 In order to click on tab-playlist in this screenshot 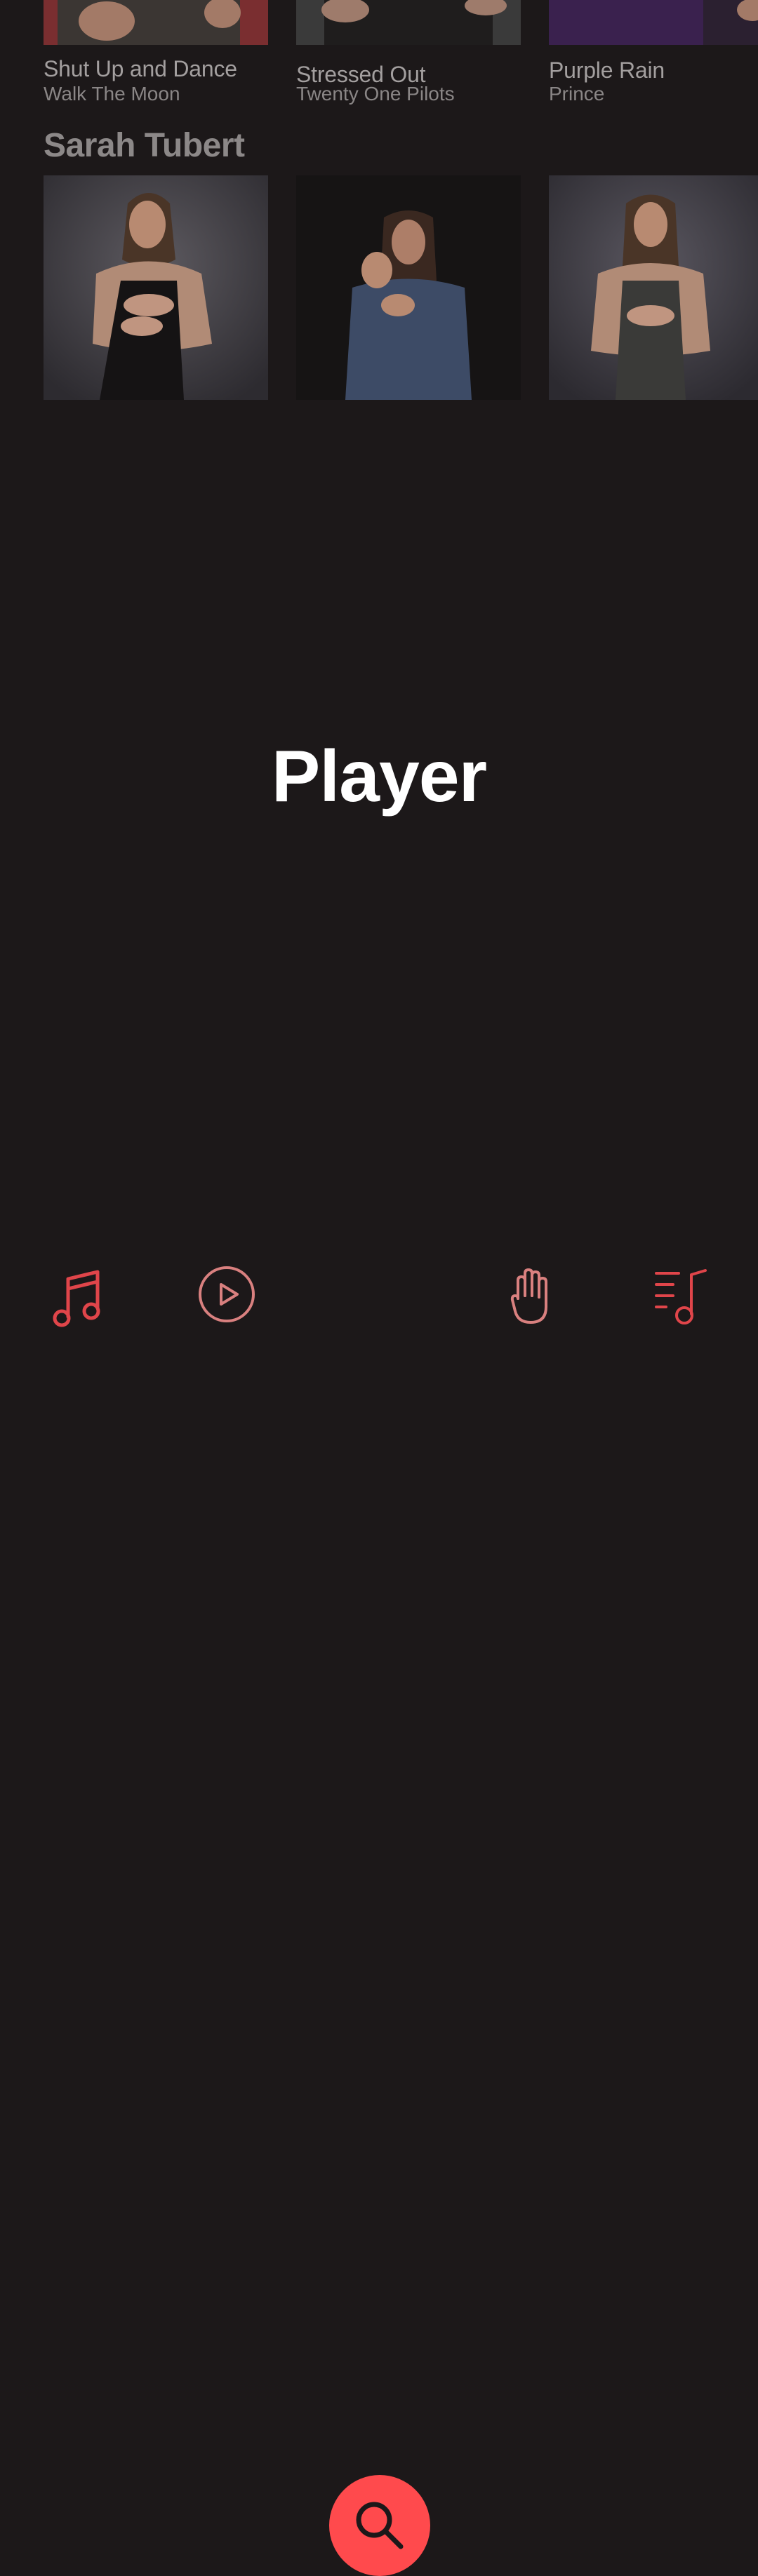, I will do `click(682, 1296)`.